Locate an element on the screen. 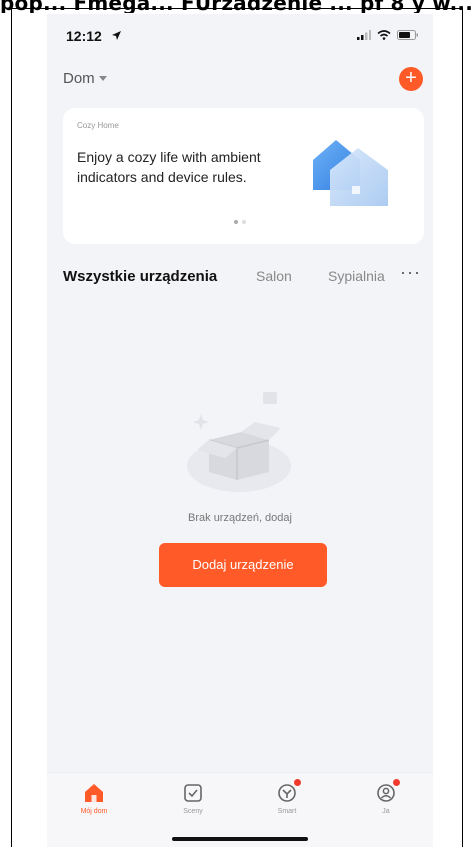 The image size is (471, 847). add-device-button: Dodaj urządzenie is located at coordinates (243, 565).